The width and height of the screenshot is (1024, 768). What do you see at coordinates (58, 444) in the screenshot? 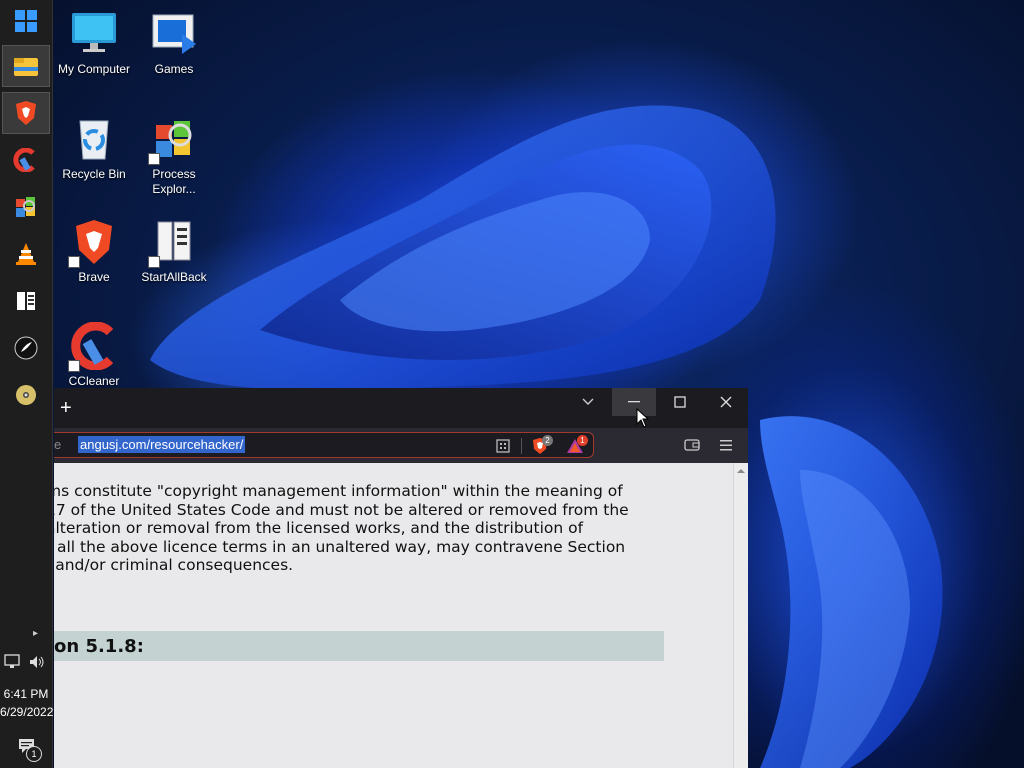
I see `url-prefix: e` at bounding box center [58, 444].